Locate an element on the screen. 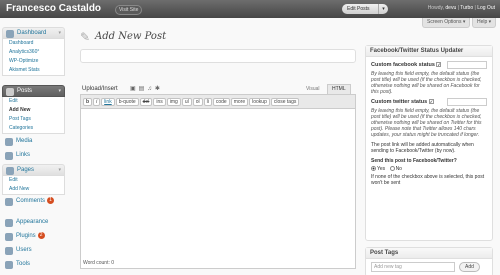 The height and width of the screenshot is (275, 500). site-title: Francesco Castaldo is located at coordinates (53, 8).